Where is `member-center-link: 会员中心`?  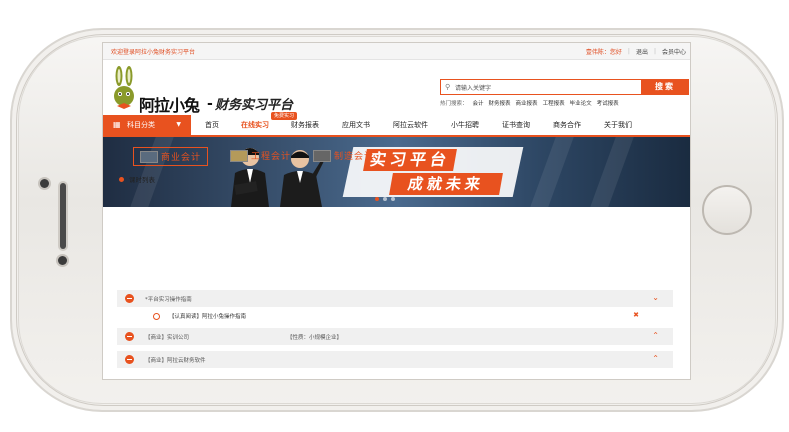
member-center-link: 会员中心 is located at coordinates (674, 51).